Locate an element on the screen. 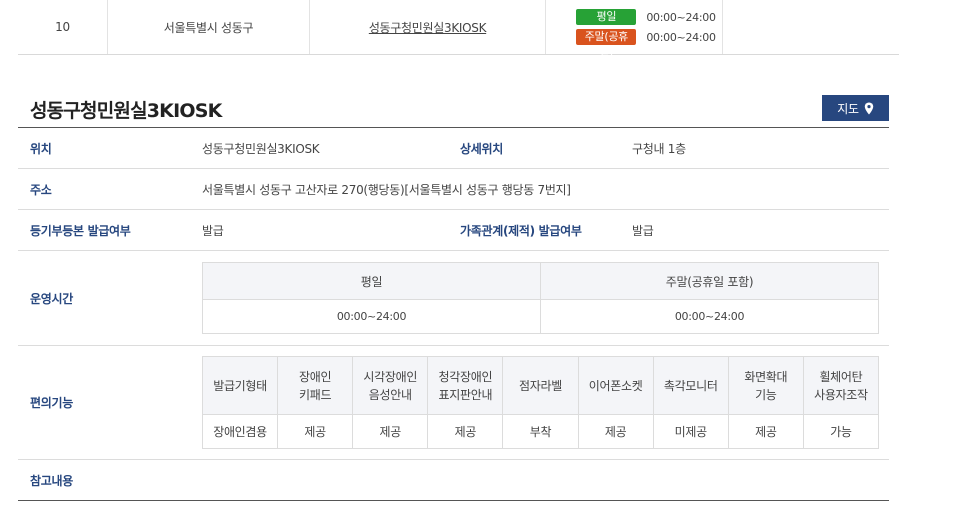  hours-table: 평일 주말(공휴일 포함) 00:00~24:00 00:00~24:00 is located at coordinates (540, 298).